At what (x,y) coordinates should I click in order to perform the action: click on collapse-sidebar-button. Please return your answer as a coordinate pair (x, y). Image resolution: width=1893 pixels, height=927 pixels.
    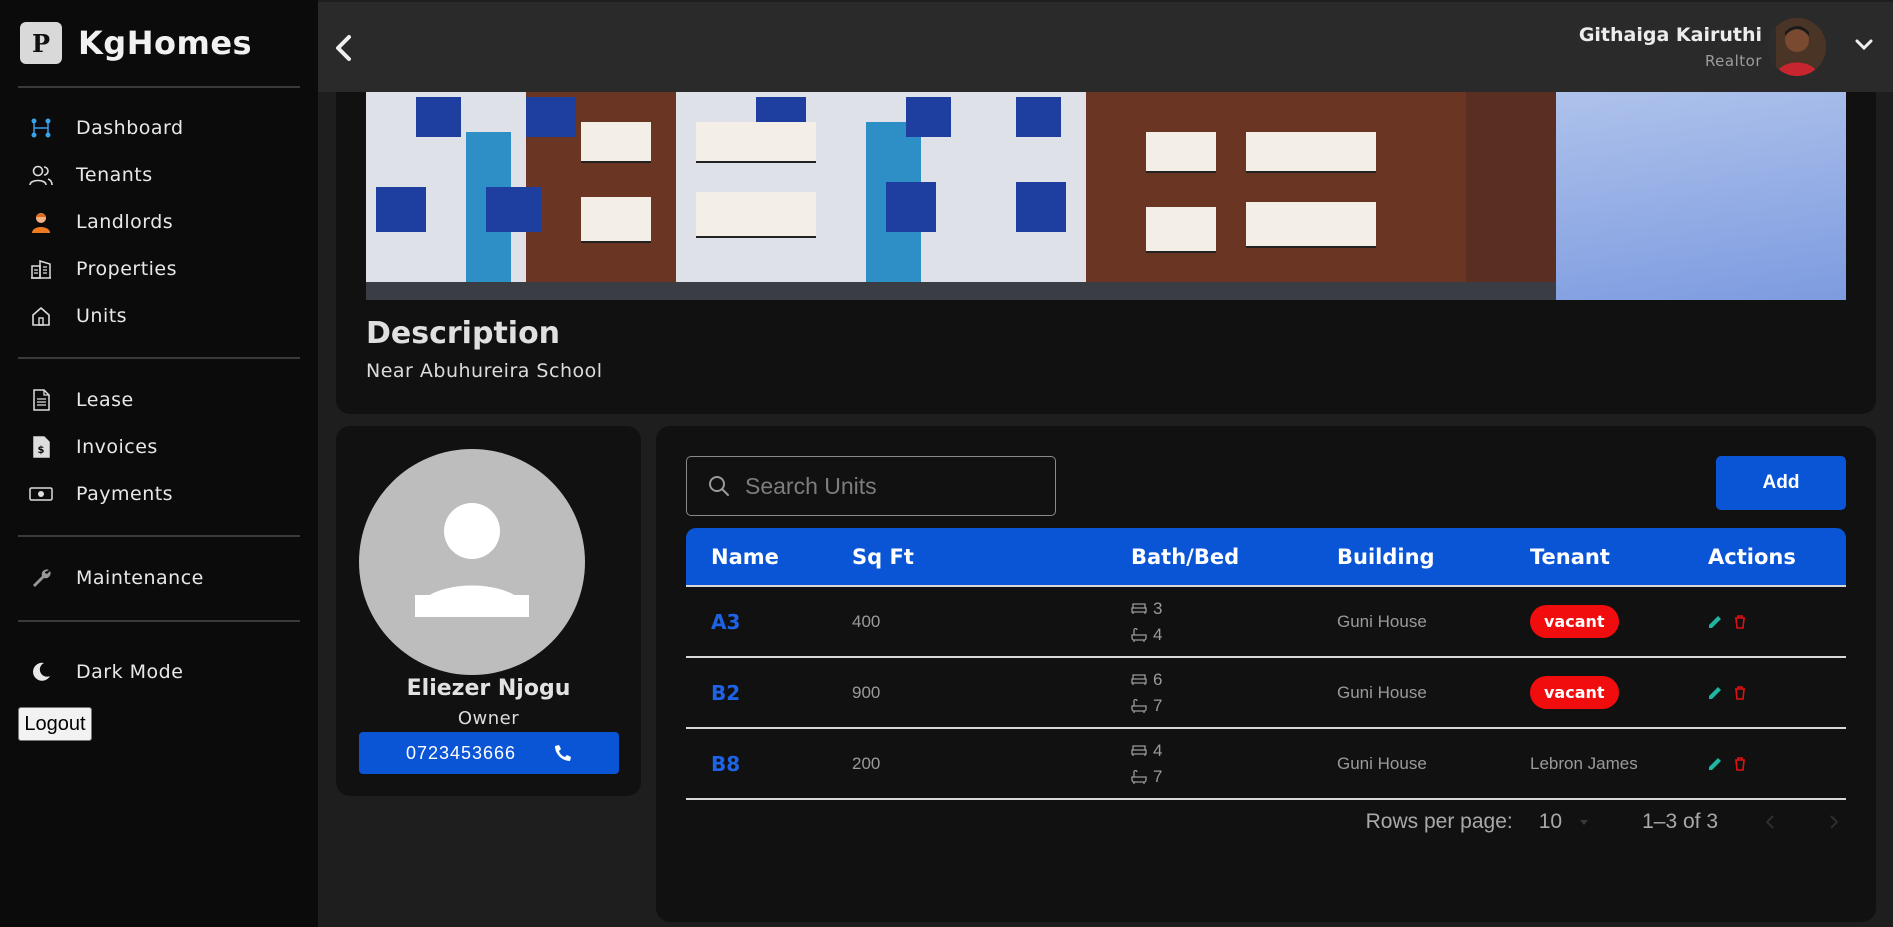
    Looking at the image, I should click on (343, 48).